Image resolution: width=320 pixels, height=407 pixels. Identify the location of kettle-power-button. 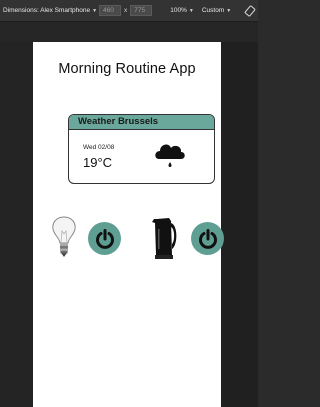
(207, 238).